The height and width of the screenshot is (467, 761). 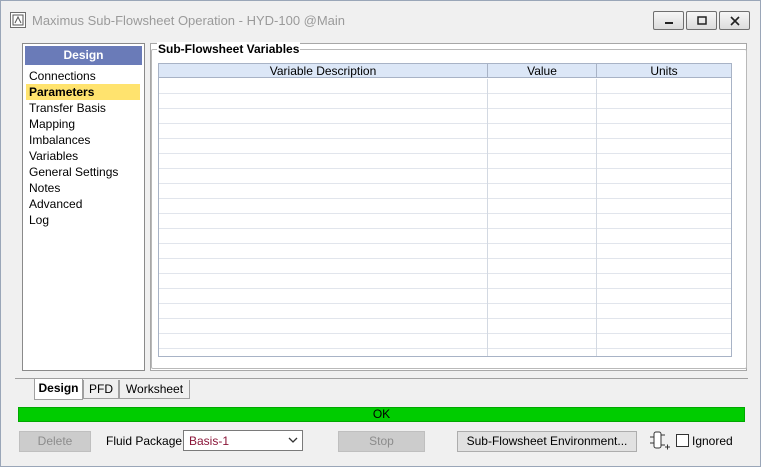 I want to click on nav-item-log: Log, so click(x=83, y=220).